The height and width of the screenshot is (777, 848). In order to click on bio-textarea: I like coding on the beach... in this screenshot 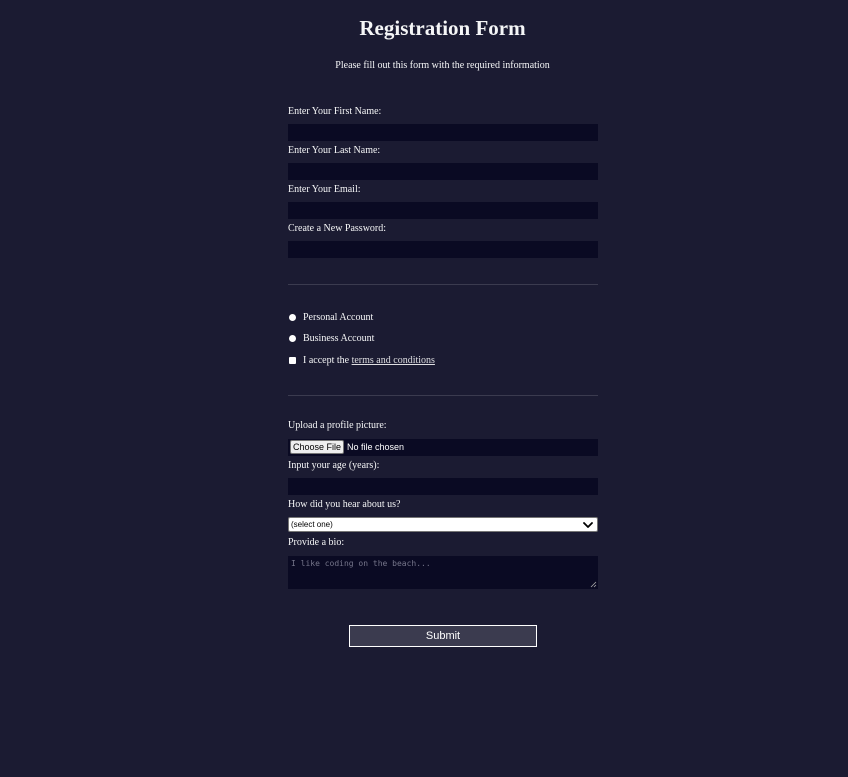, I will do `click(443, 572)`.